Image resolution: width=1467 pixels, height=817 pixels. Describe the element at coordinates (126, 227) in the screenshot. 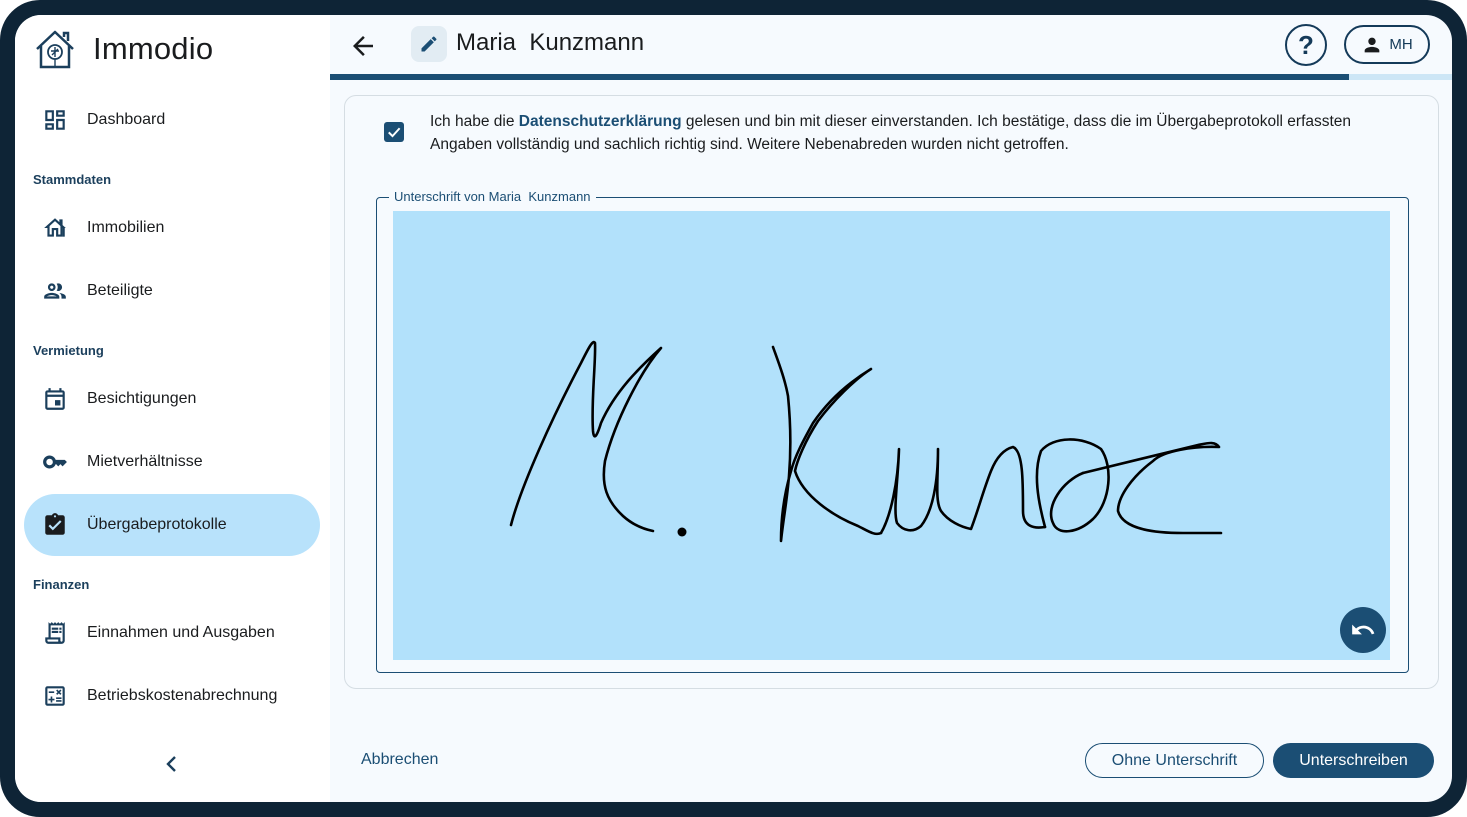

I see `sidebar-item-label: Immobilien` at that location.